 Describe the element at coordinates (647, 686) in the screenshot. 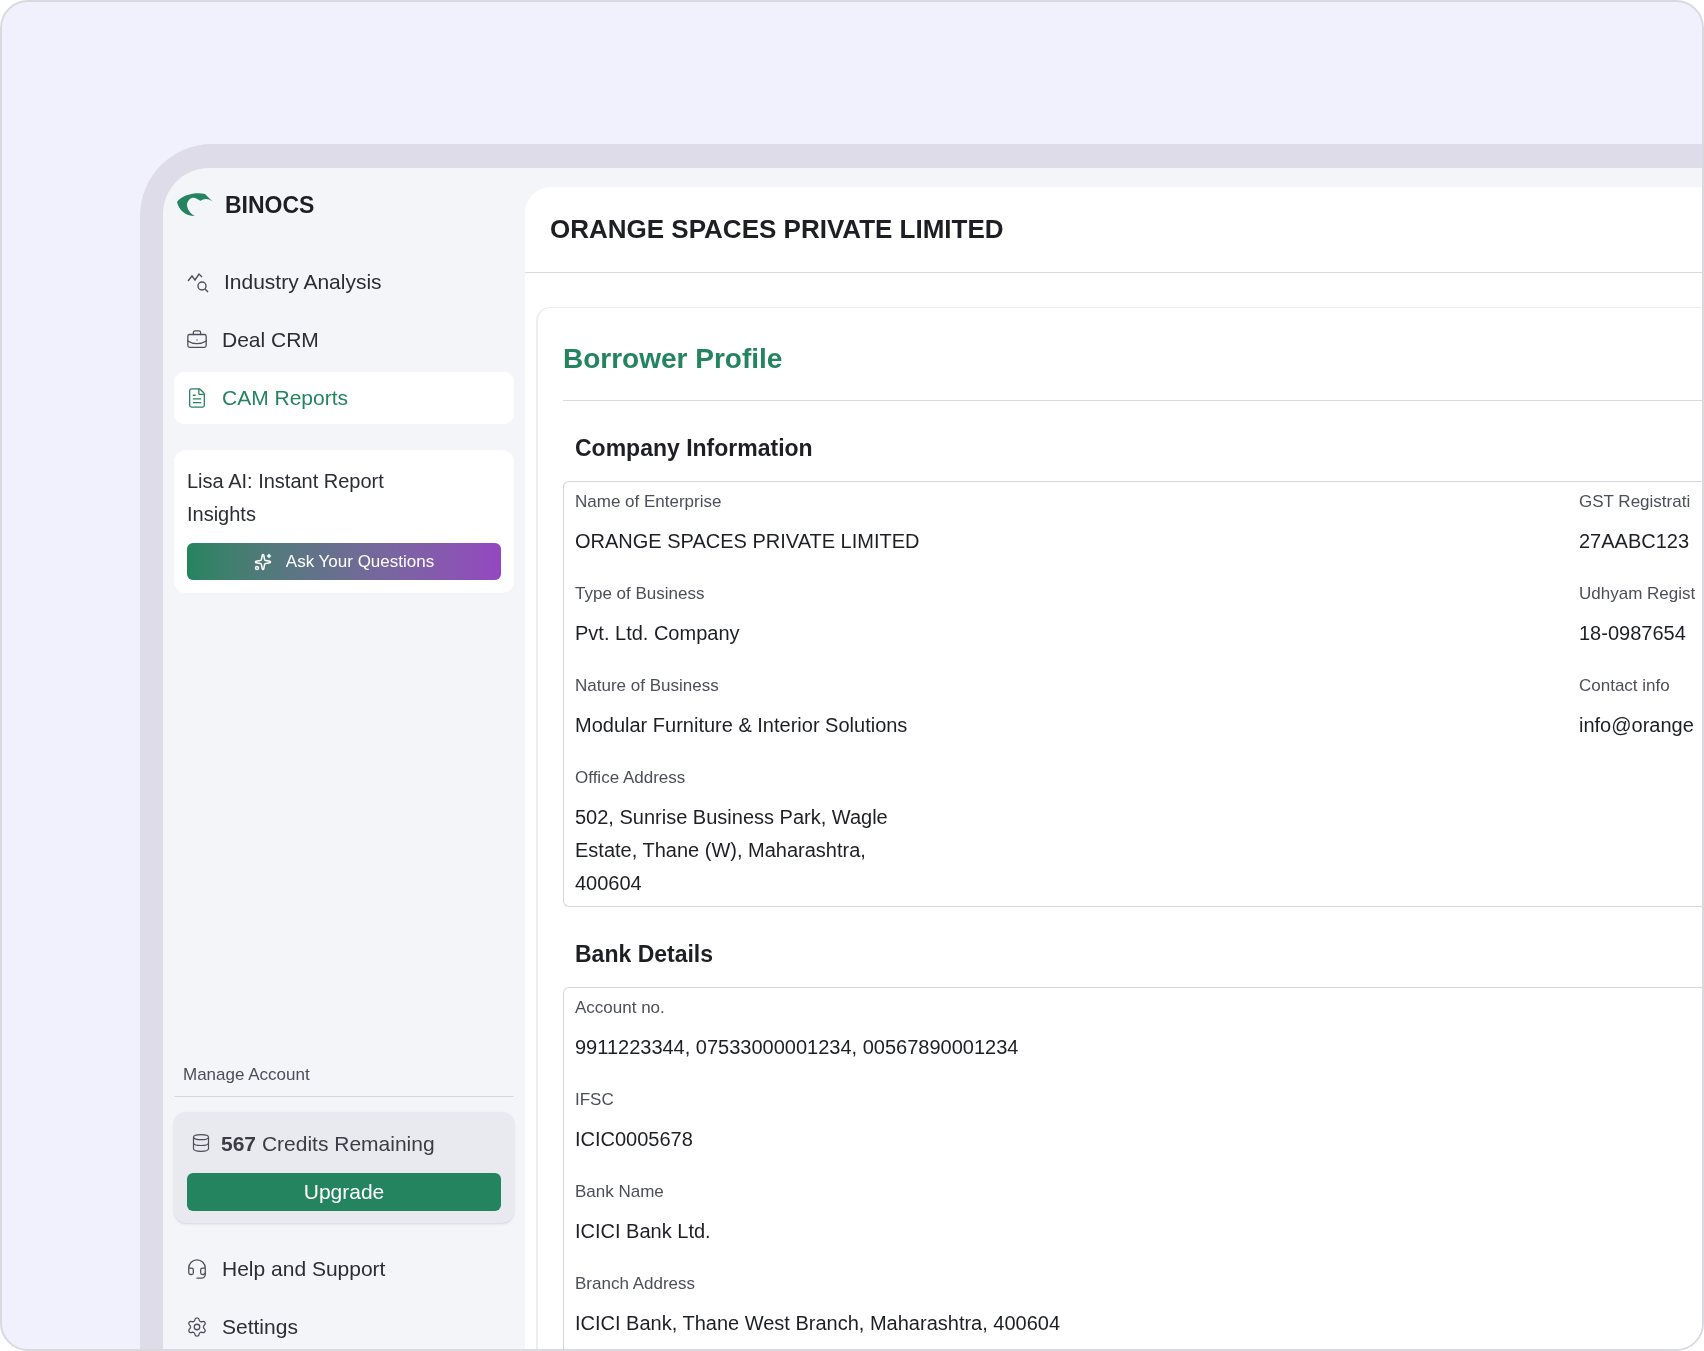

I see `field-label: Nature of Business` at that location.